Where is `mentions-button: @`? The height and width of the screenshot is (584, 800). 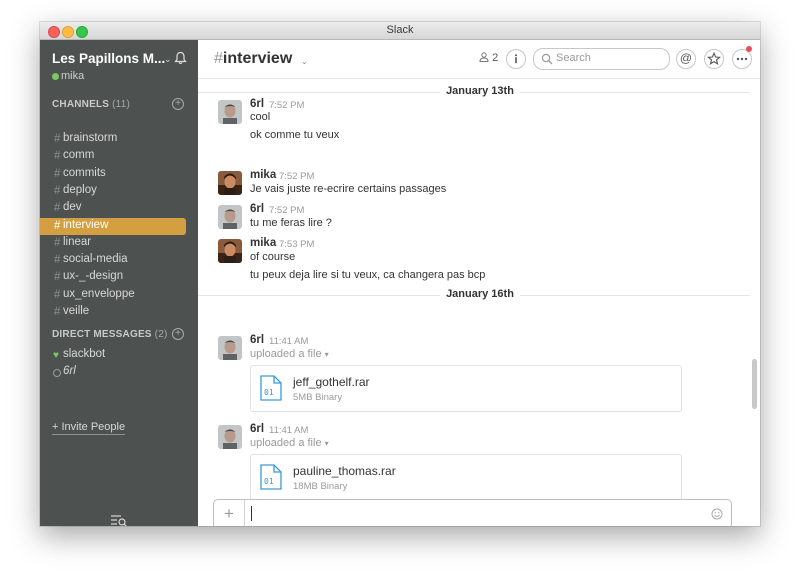 mentions-button: @ is located at coordinates (686, 59).